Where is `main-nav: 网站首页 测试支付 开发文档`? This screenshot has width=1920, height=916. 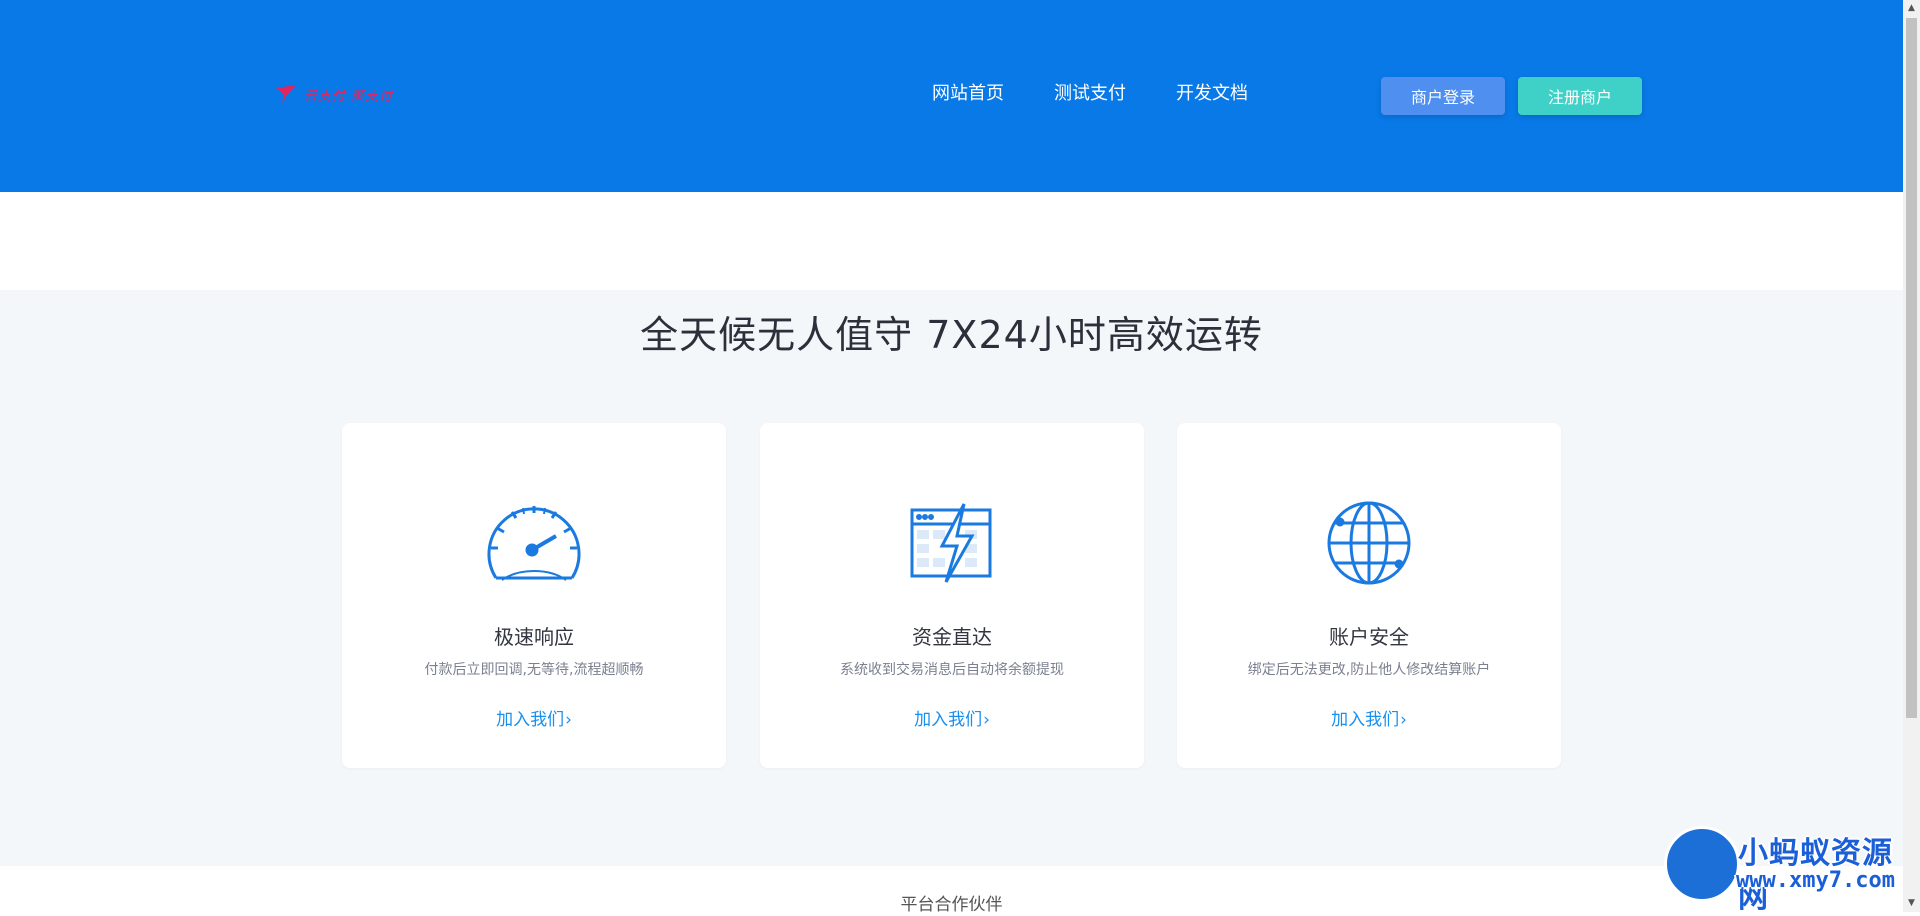
main-nav: 网站首页 测试支付 开发文档 is located at coordinates (1090, 94).